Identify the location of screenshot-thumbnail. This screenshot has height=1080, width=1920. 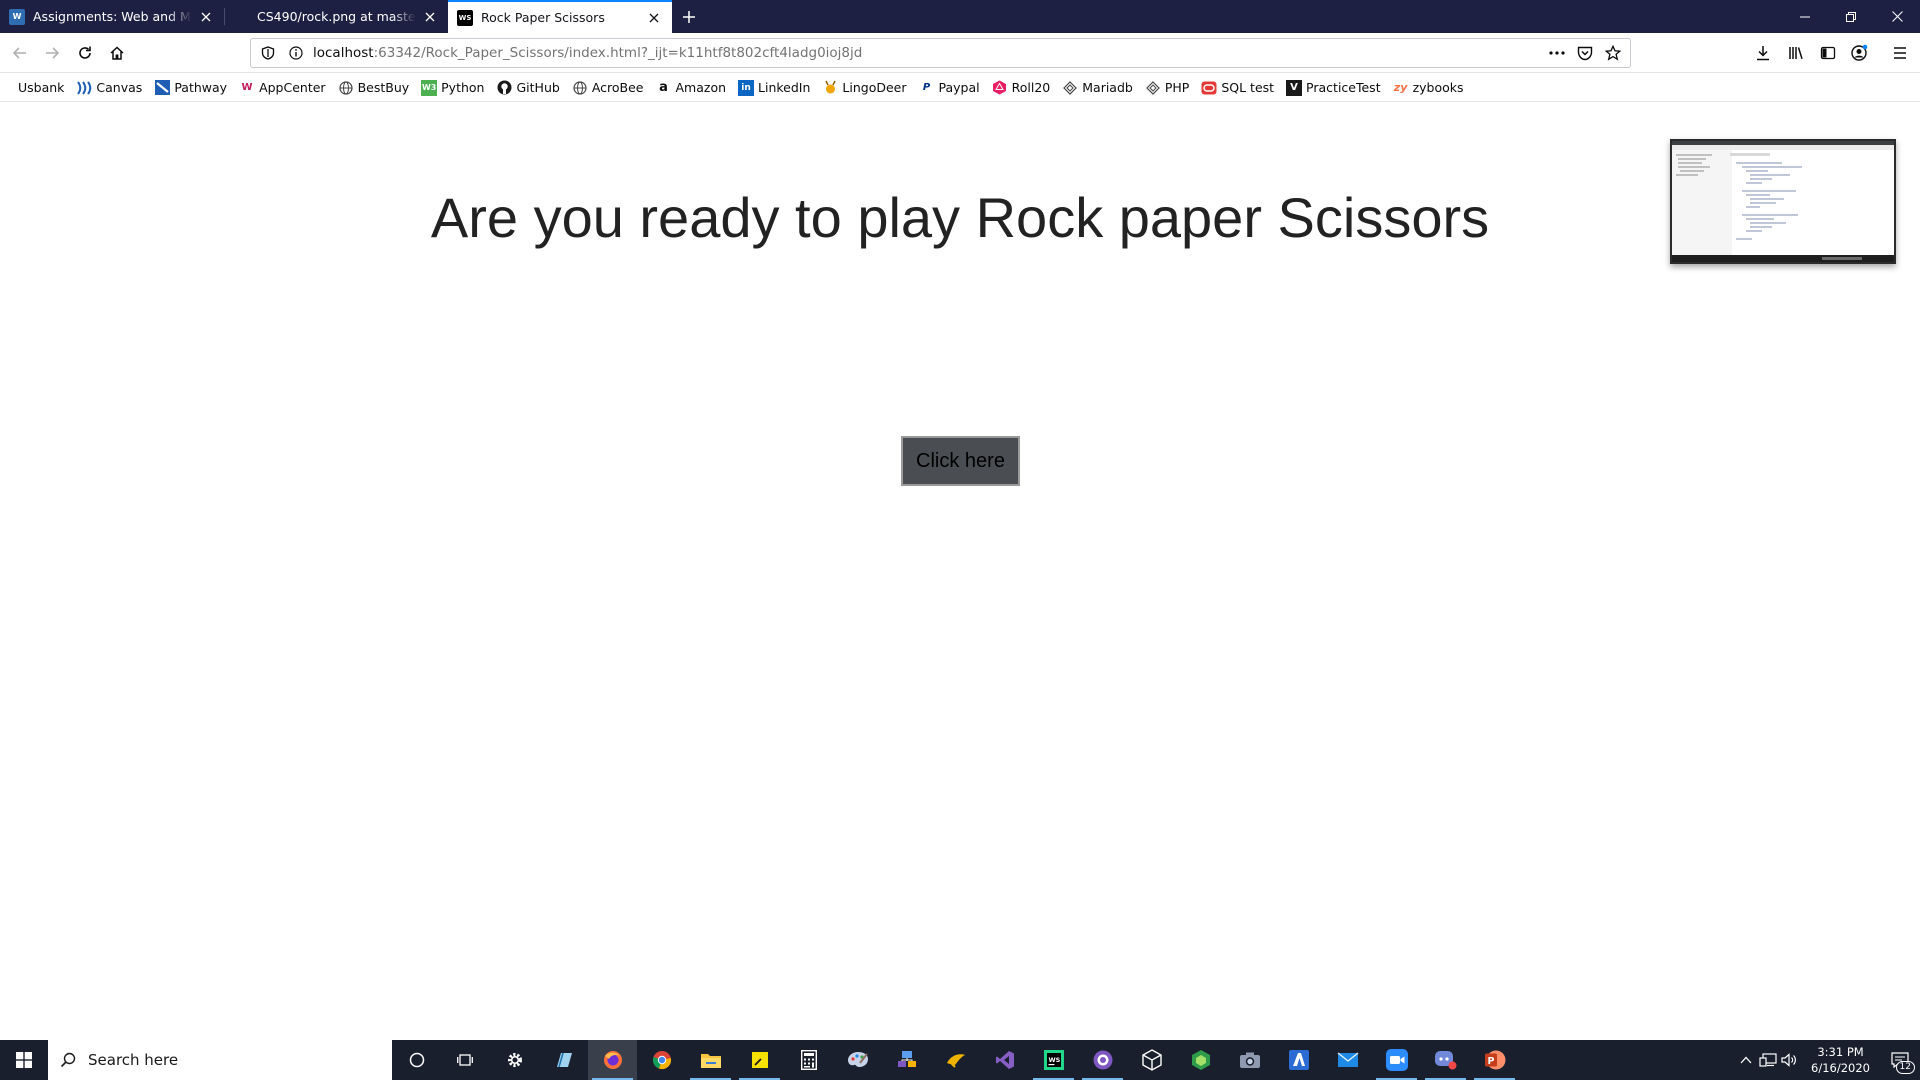
(1783, 201).